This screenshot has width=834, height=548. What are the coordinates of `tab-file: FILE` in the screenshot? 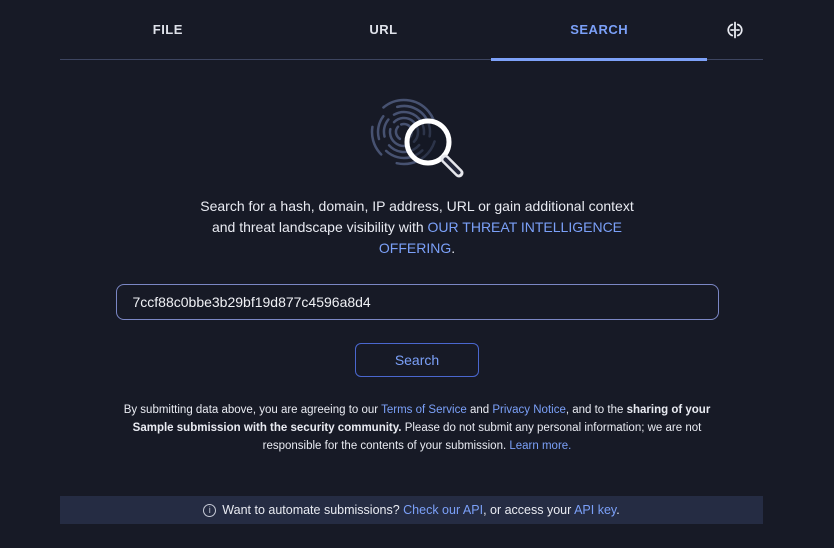 It's located at (168, 29).